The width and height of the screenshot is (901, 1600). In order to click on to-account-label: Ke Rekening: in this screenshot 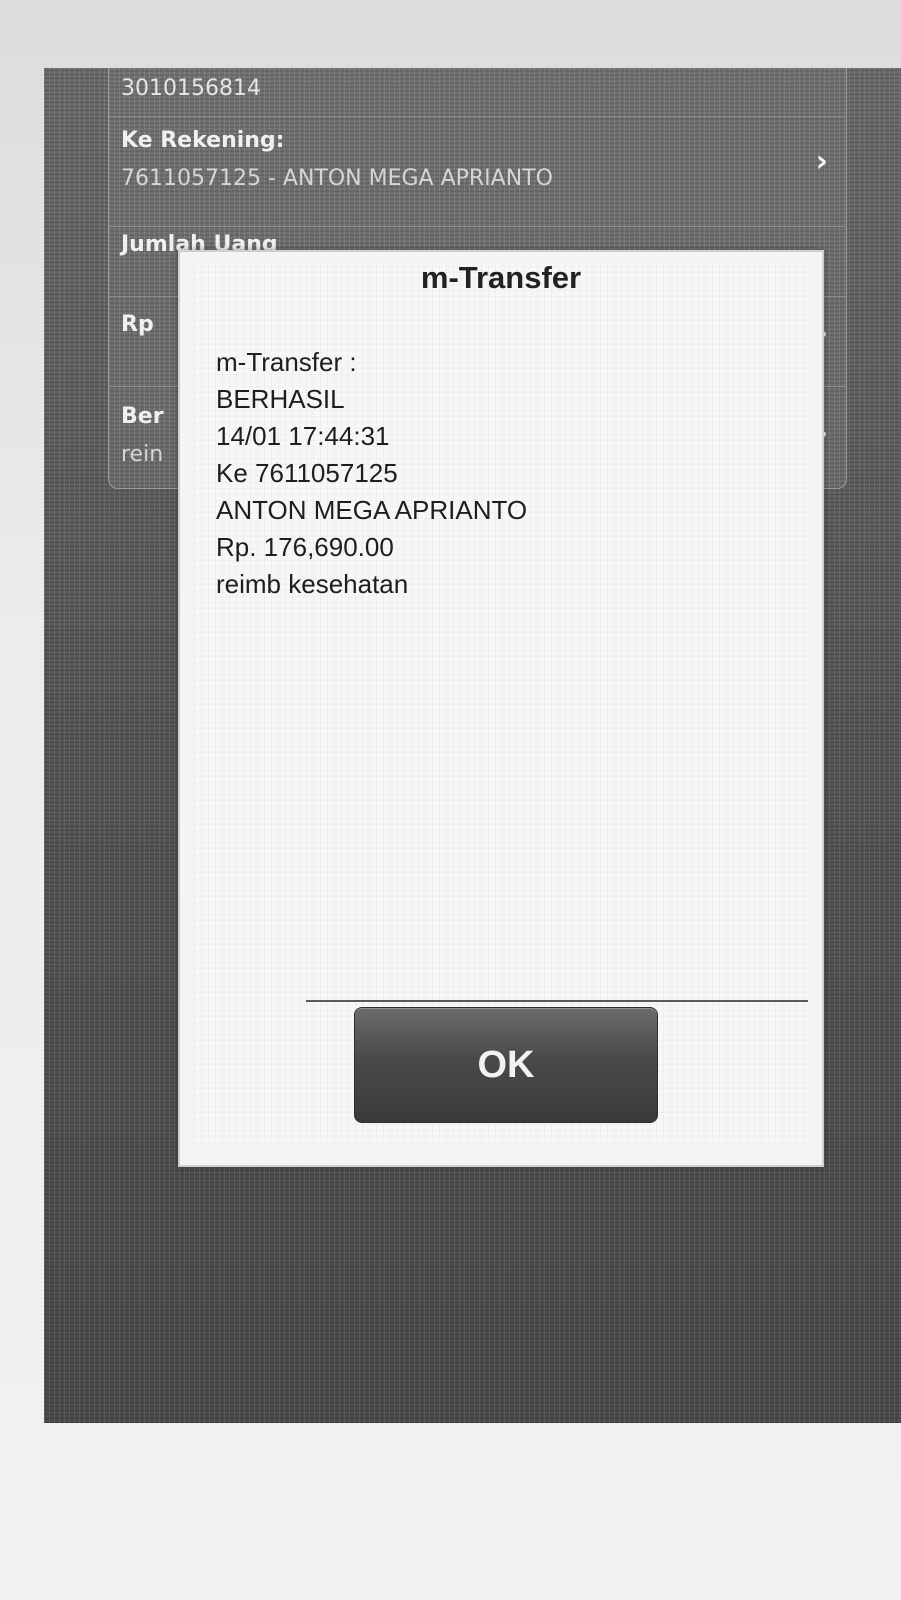, I will do `click(203, 140)`.